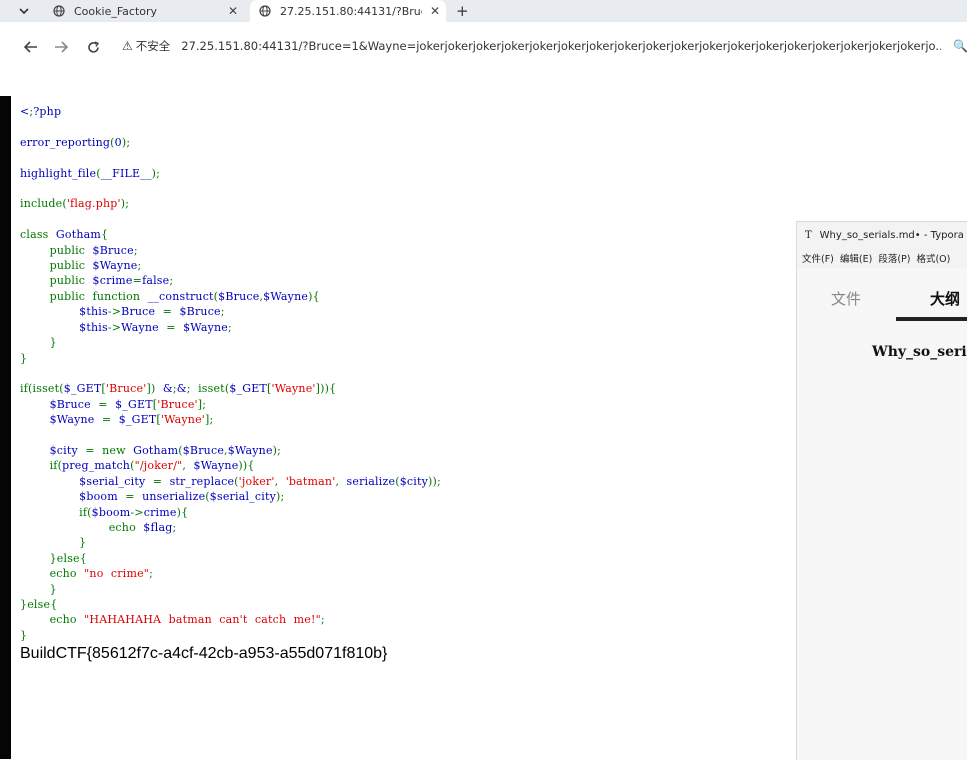 This screenshot has height=760, width=967. I want to click on code-line: $city = new Gotham($Bruce,$Wayne);, so click(151, 450).